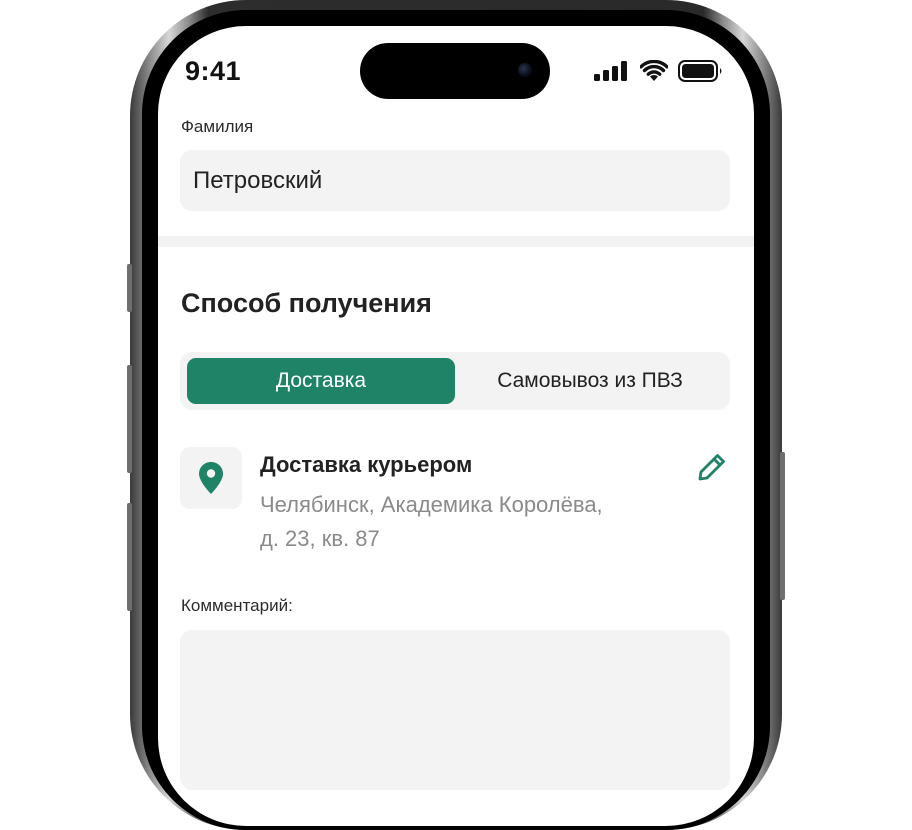 The width and height of the screenshot is (912, 830). Describe the element at coordinates (213, 71) in the screenshot. I see `status-time: 9:41` at that location.